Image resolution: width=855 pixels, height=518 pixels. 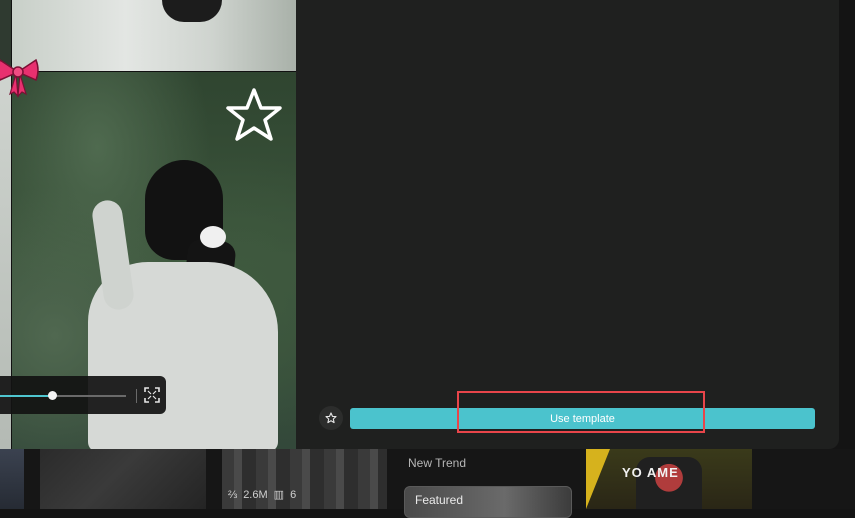 What do you see at coordinates (847, 224) in the screenshot?
I see `page-background` at bounding box center [847, 224].